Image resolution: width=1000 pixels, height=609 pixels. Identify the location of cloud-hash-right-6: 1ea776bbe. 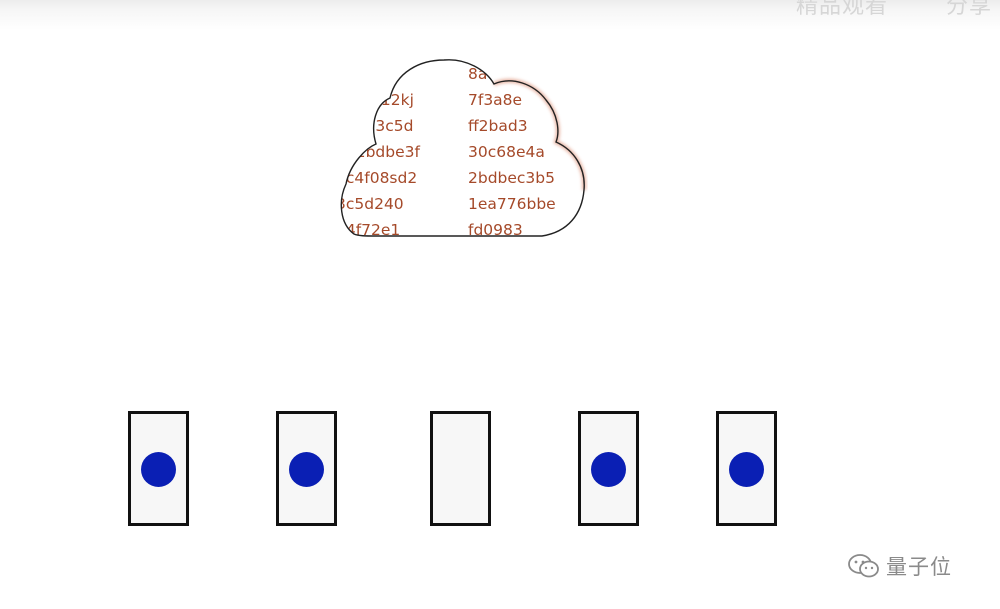
(512, 204).